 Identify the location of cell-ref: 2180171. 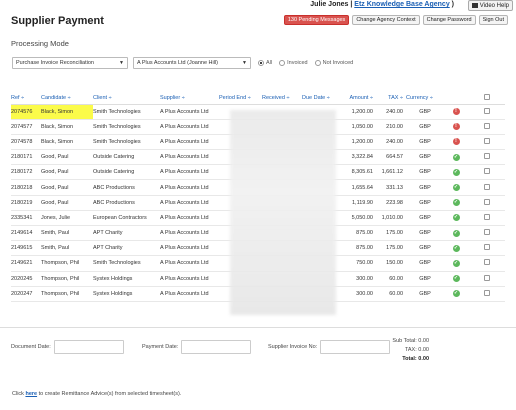
(26, 157).